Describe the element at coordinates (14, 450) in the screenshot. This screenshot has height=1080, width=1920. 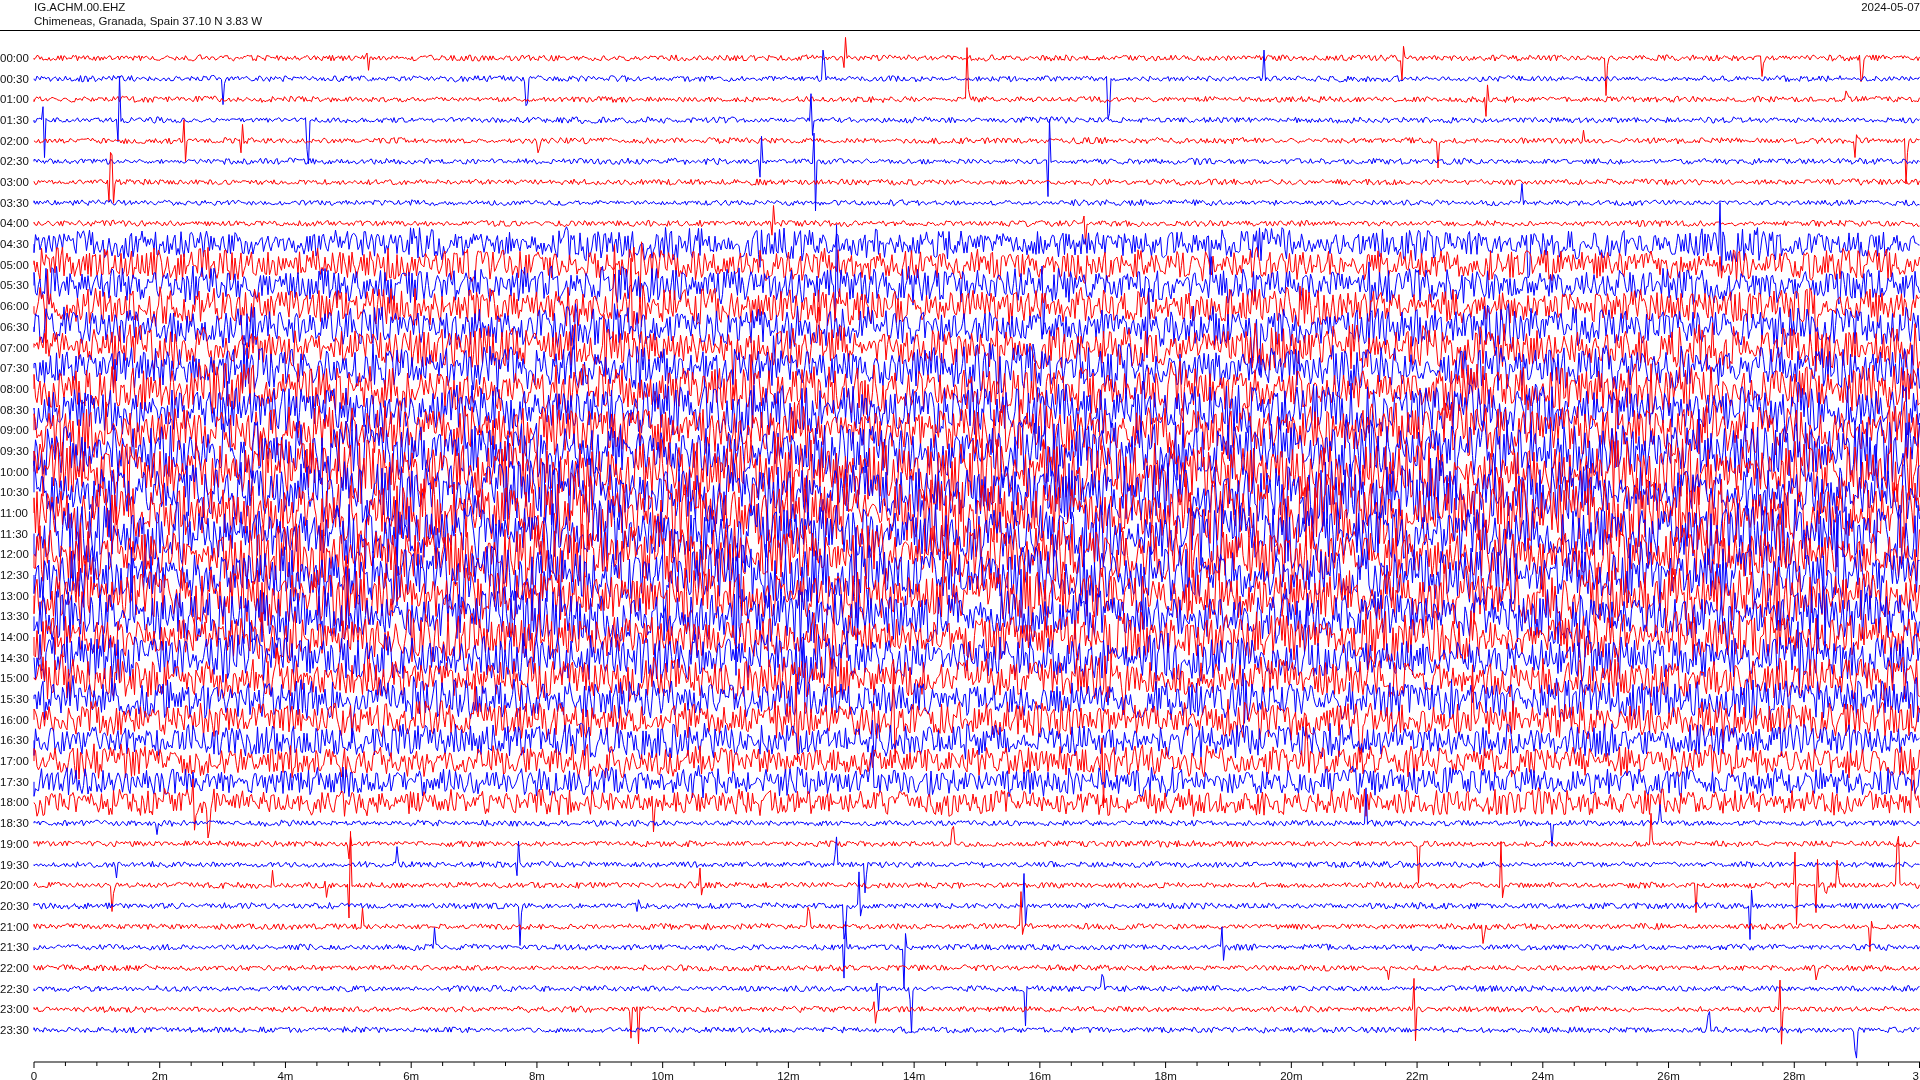
I see `time-label: 09:30` at that location.